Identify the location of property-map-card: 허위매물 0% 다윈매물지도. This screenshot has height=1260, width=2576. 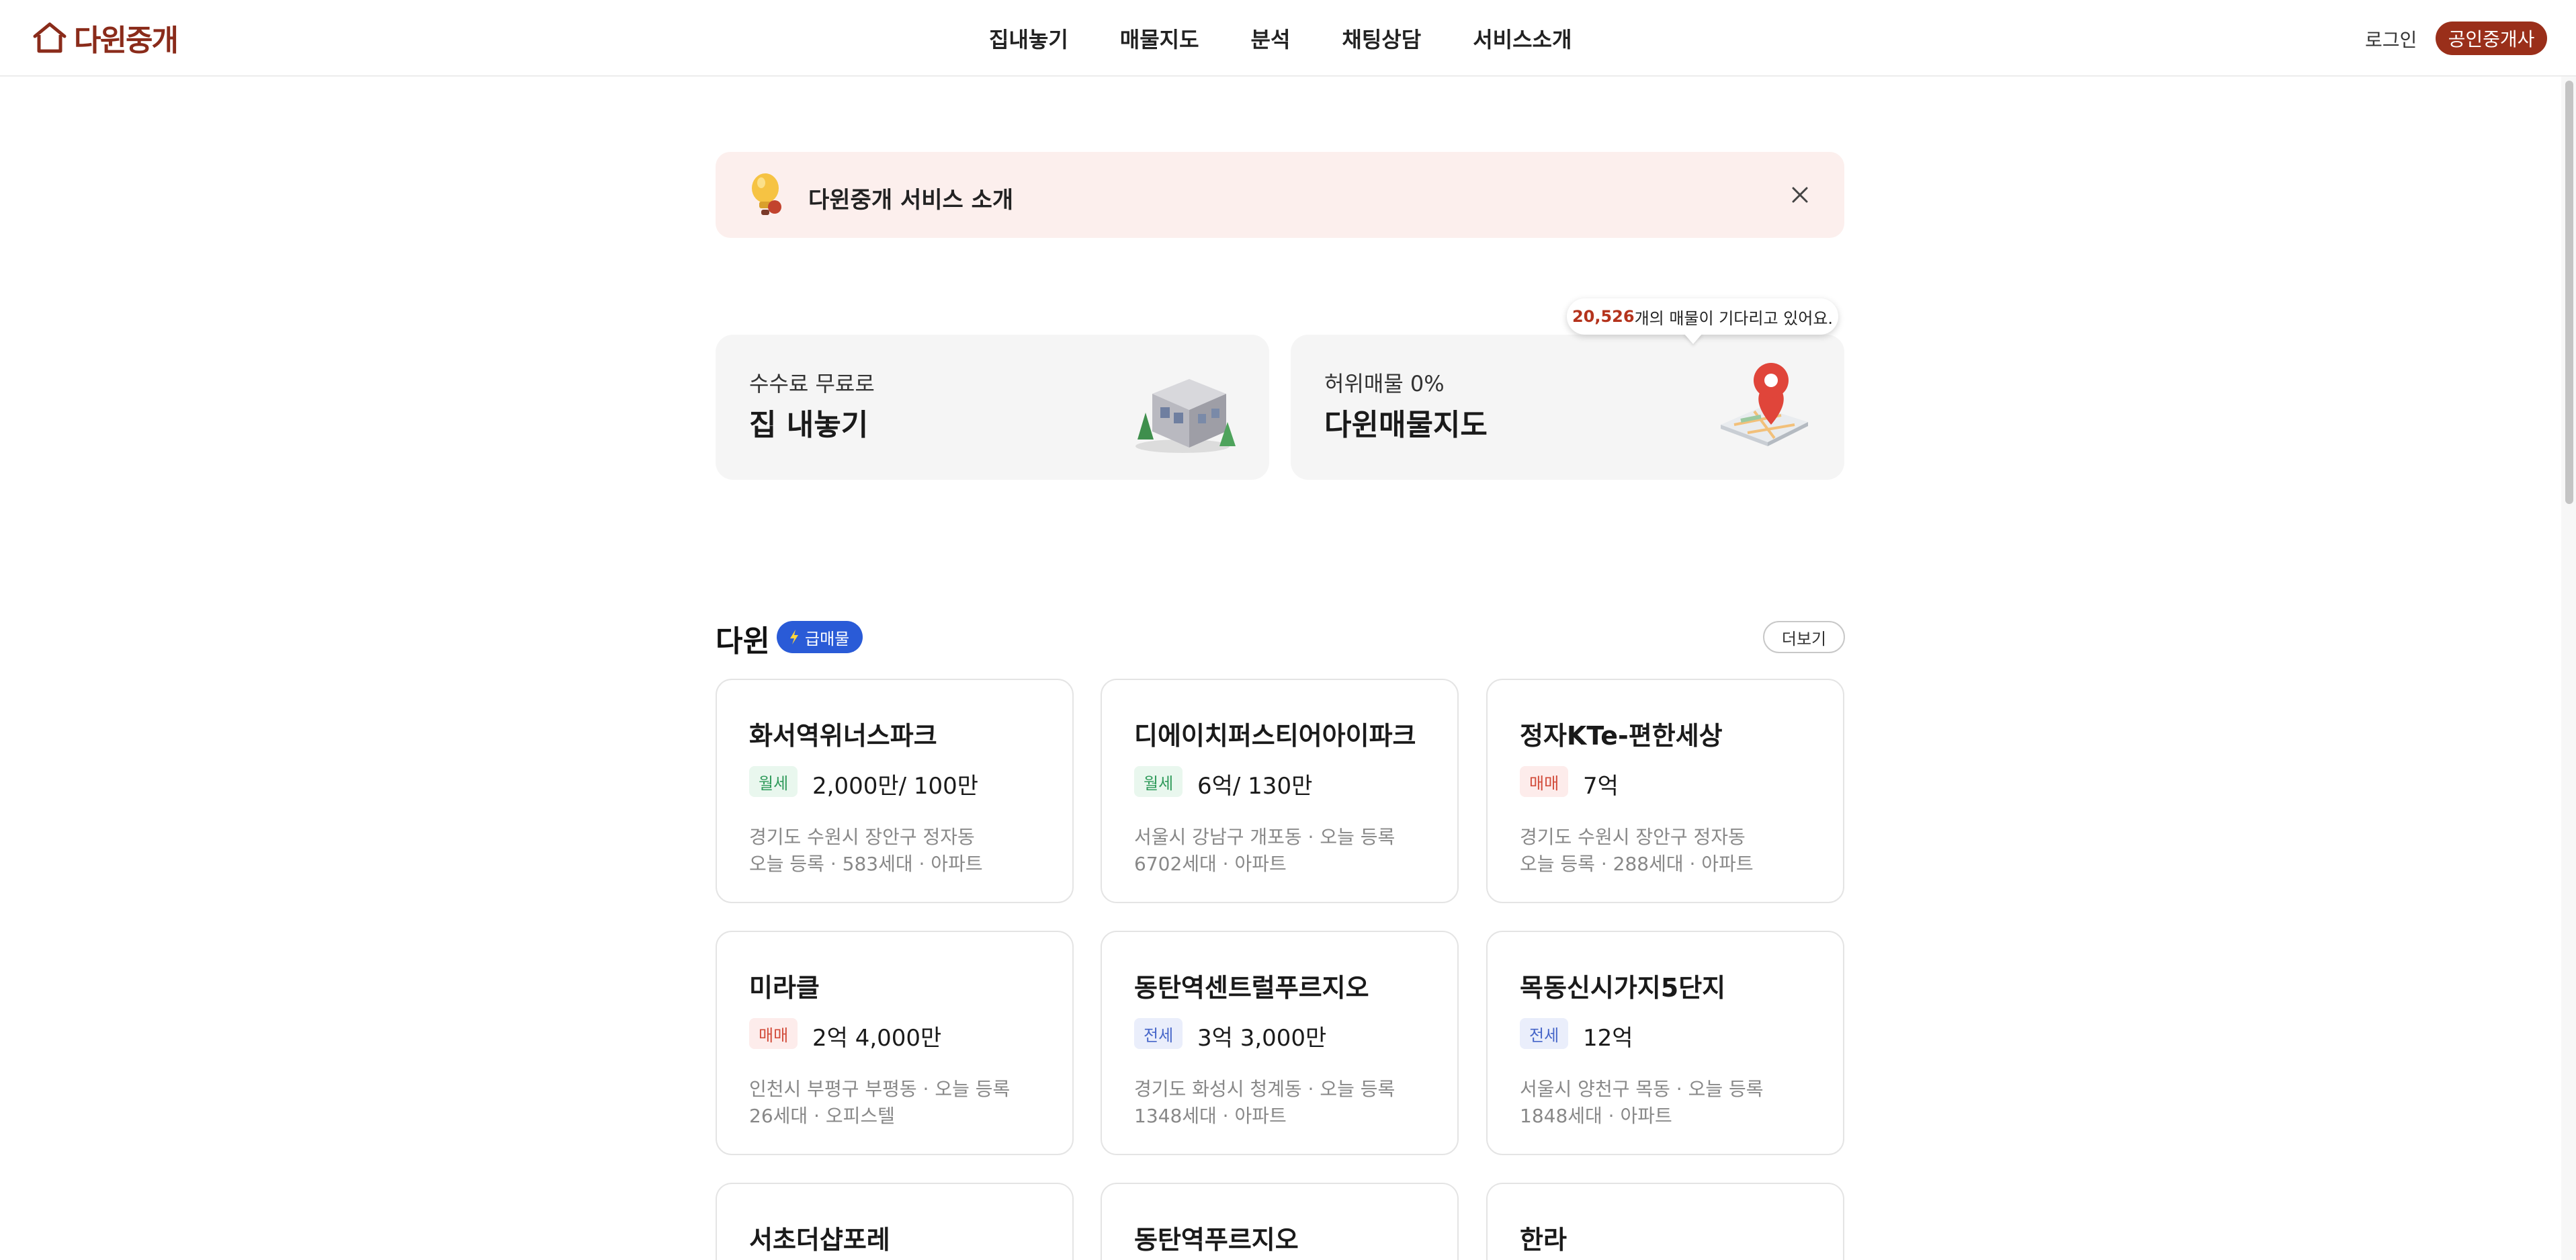
(1567, 407).